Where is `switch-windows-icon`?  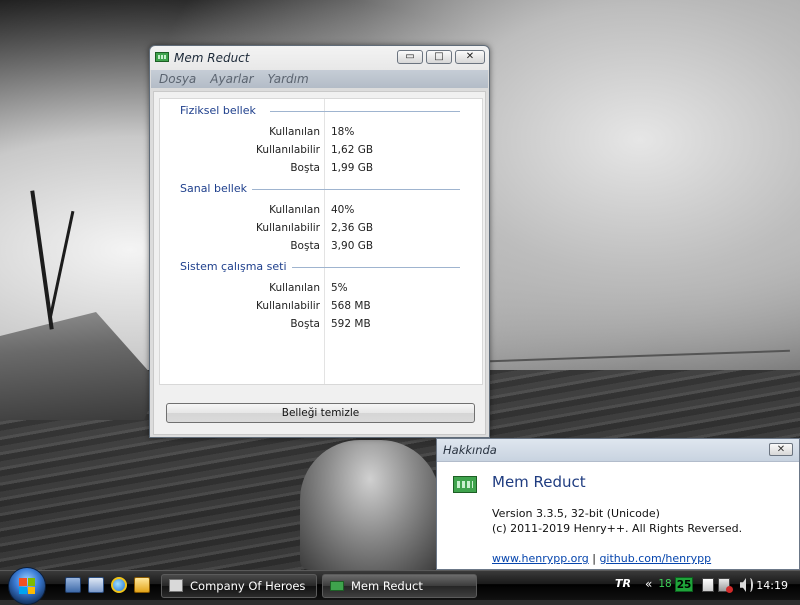
switch-windows-icon is located at coordinates (96, 585).